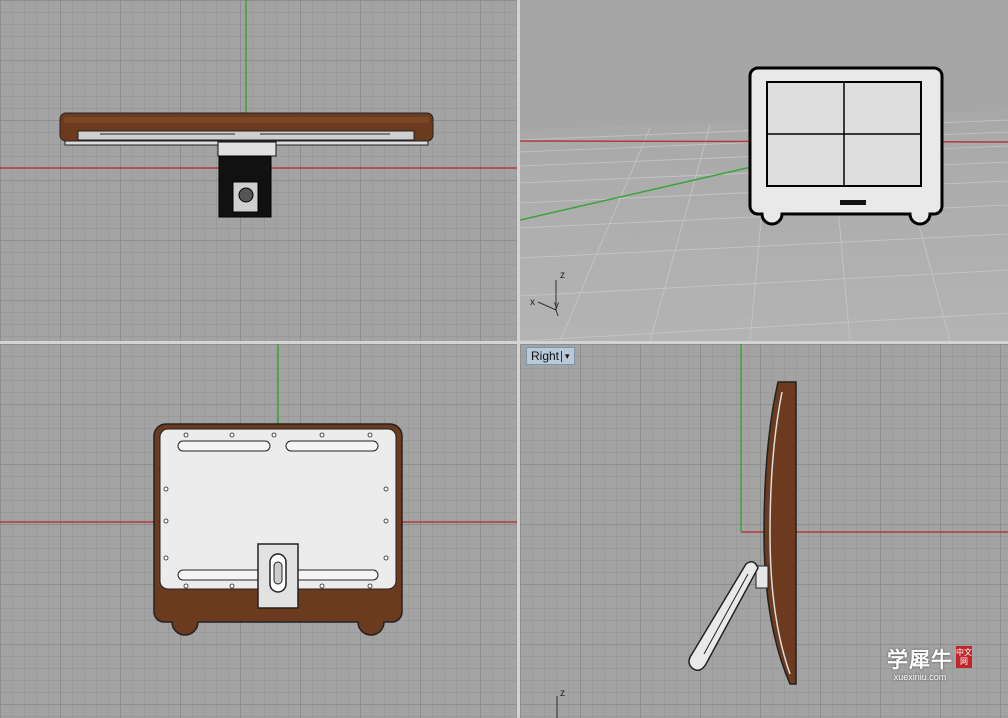 The height and width of the screenshot is (718, 1008). What do you see at coordinates (532, 302) in the screenshot?
I see `axis-x-label: x` at bounding box center [532, 302].